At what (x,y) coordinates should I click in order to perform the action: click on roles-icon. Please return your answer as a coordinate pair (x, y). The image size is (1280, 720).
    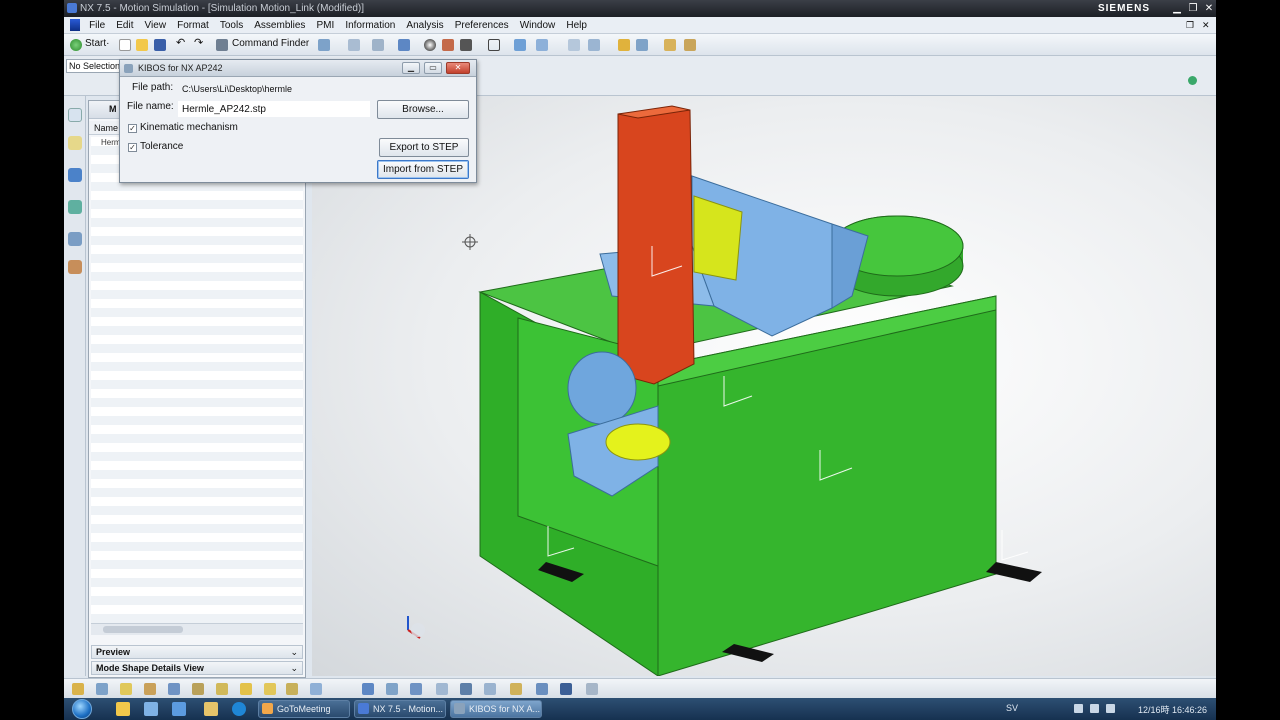
    Looking at the image, I should click on (75, 267).